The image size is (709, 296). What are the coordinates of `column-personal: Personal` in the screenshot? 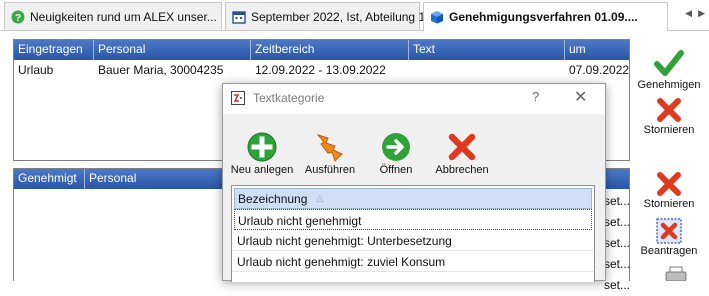 It's located at (172, 50).